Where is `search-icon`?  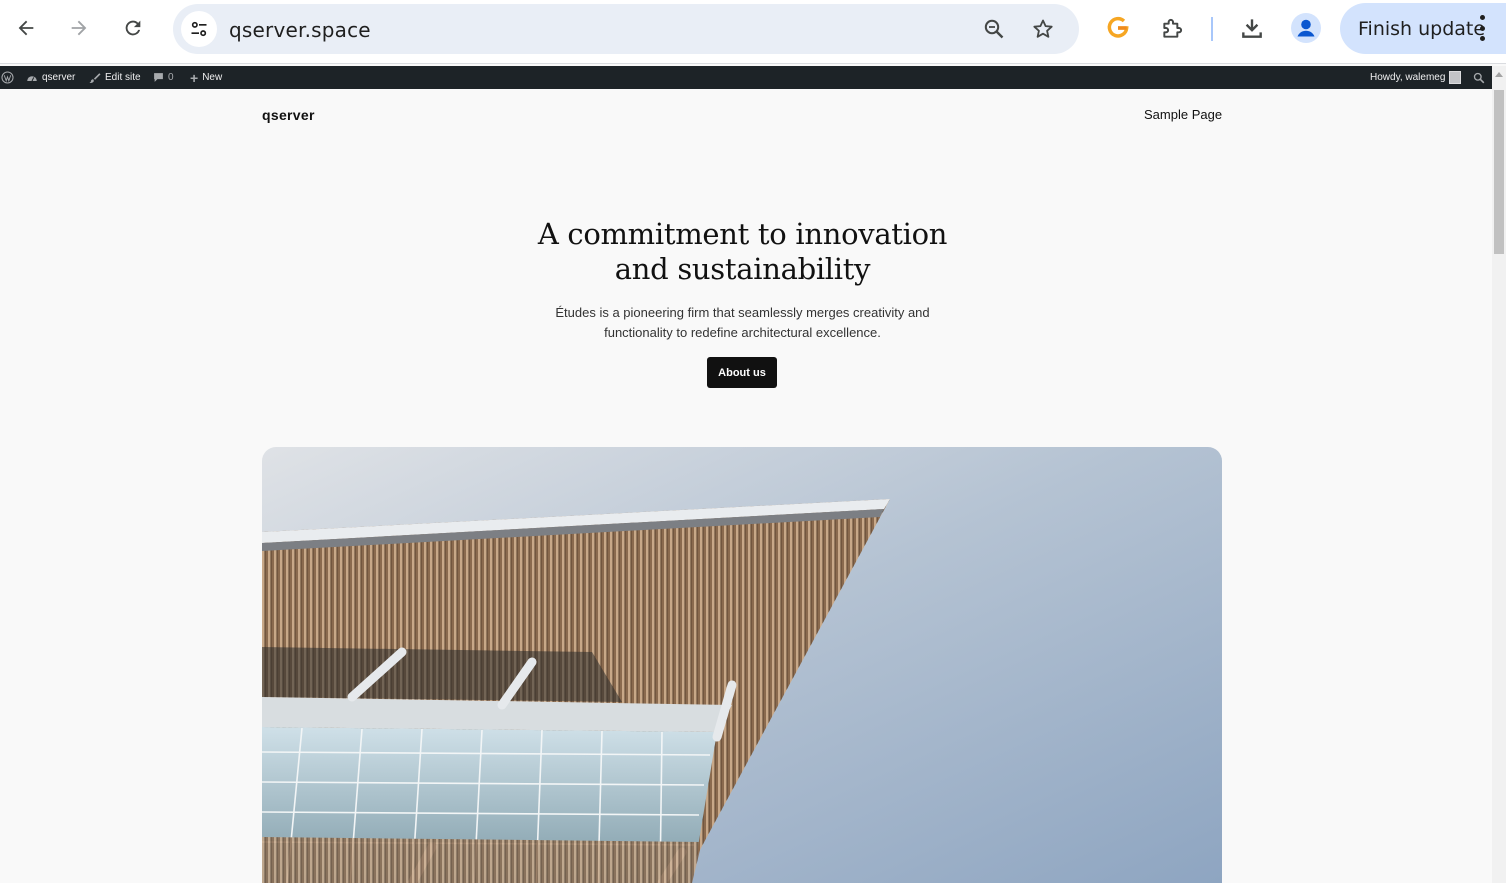 search-icon is located at coordinates (1479, 77).